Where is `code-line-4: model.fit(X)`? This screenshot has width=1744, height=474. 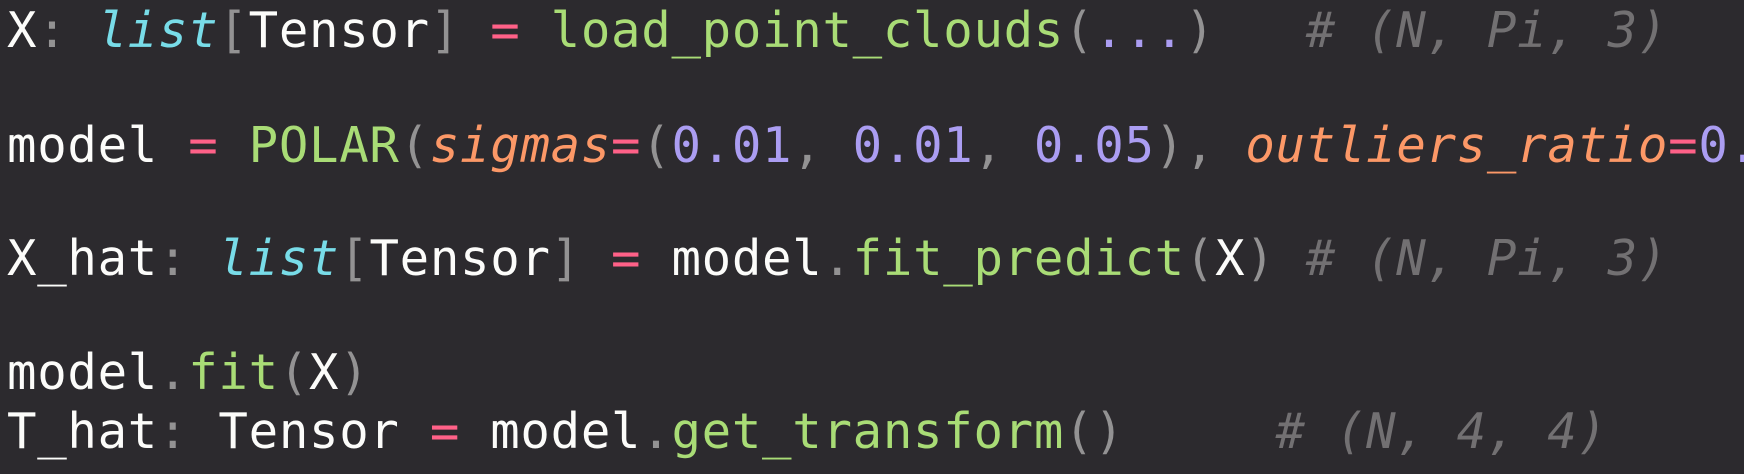 code-line-4: model.fit(X) is located at coordinates (188, 372).